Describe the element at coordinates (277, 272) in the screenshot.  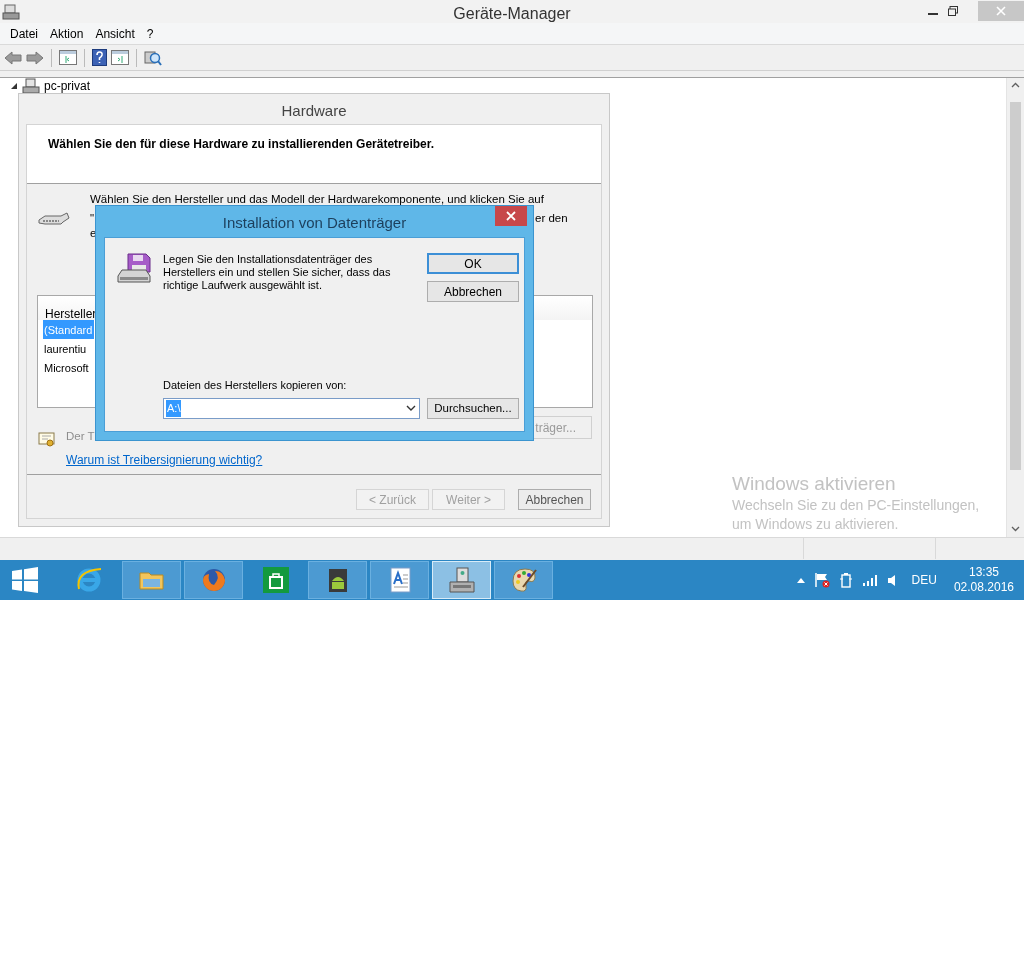
I see `dialog-message: Legen Sie den Installationsdatenträger des Herstellers ein und stellen Sie sicher, dass das richtige Laufwerk ausgewählt ist.` at that location.